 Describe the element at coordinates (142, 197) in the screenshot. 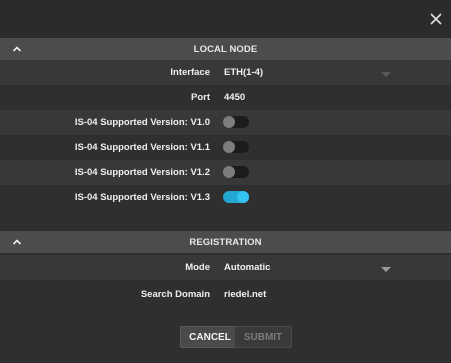

I see `version-label: IS-04 Supported Version: V1.3` at that location.